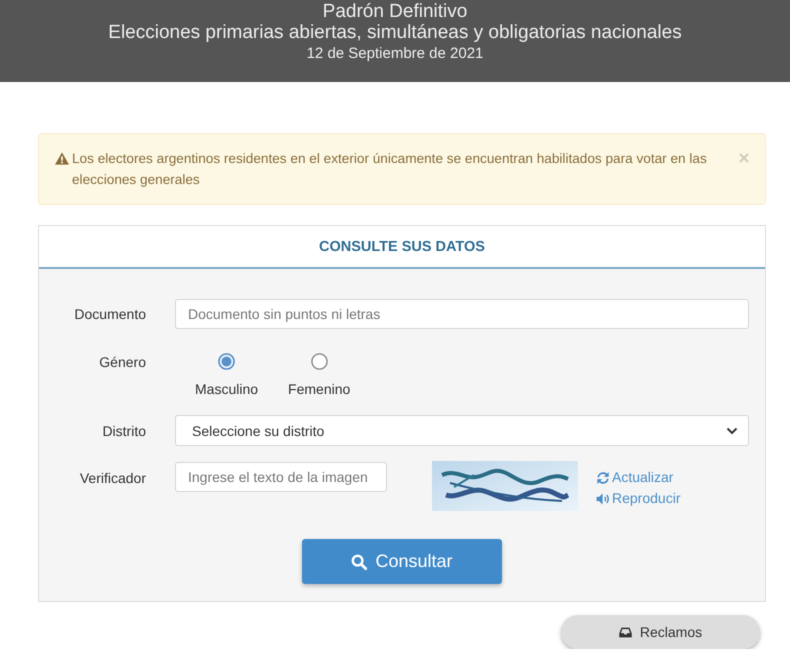 This screenshot has height=667, width=790. Describe the element at coordinates (319, 389) in the screenshot. I see `radio-label: Femenino` at that location.